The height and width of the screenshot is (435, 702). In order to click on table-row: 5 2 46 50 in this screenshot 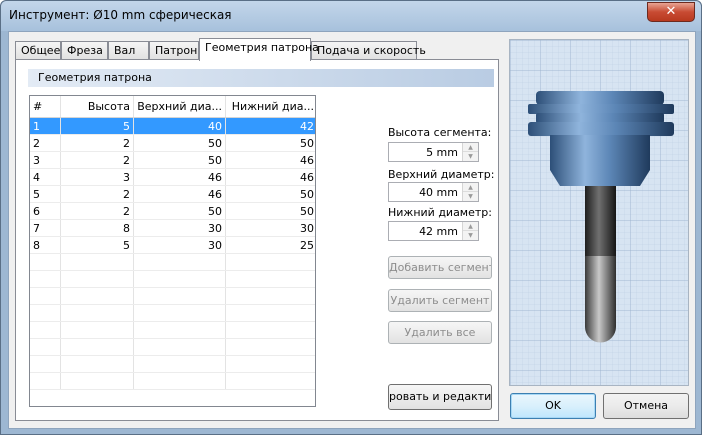, I will do `click(172, 194)`.